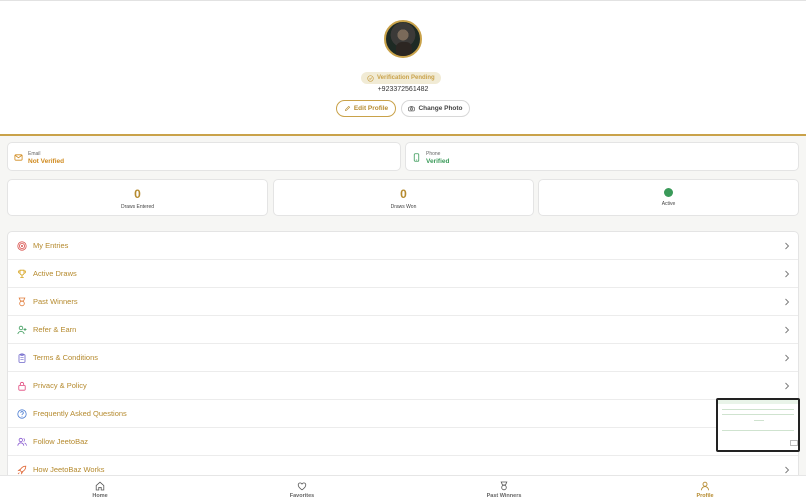  I want to click on menu-item-active-draws: Active Draws, so click(403, 274).